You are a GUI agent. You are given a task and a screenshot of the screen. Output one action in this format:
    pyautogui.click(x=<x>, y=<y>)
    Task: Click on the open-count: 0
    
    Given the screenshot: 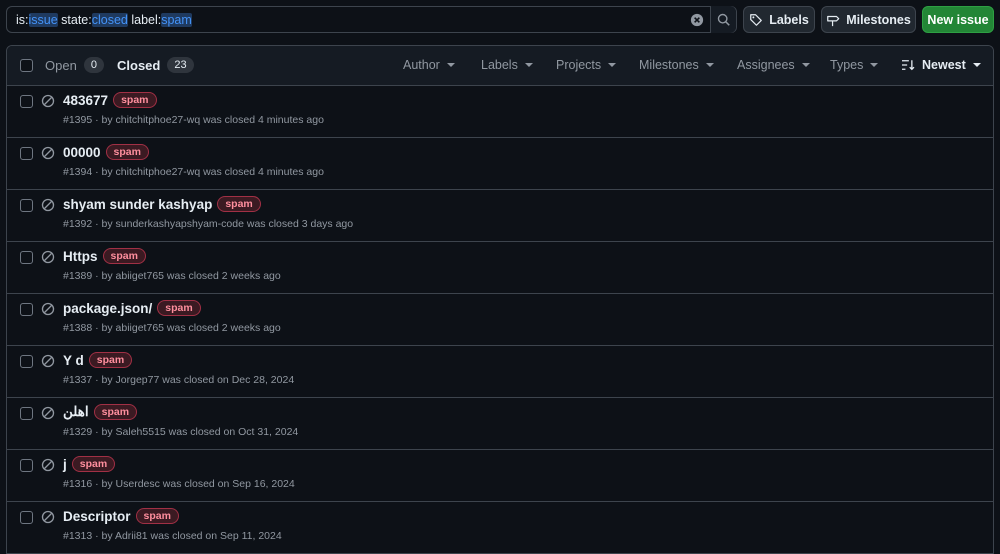 What is the action you would take?
    pyautogui.click(x=93, y=65)
    